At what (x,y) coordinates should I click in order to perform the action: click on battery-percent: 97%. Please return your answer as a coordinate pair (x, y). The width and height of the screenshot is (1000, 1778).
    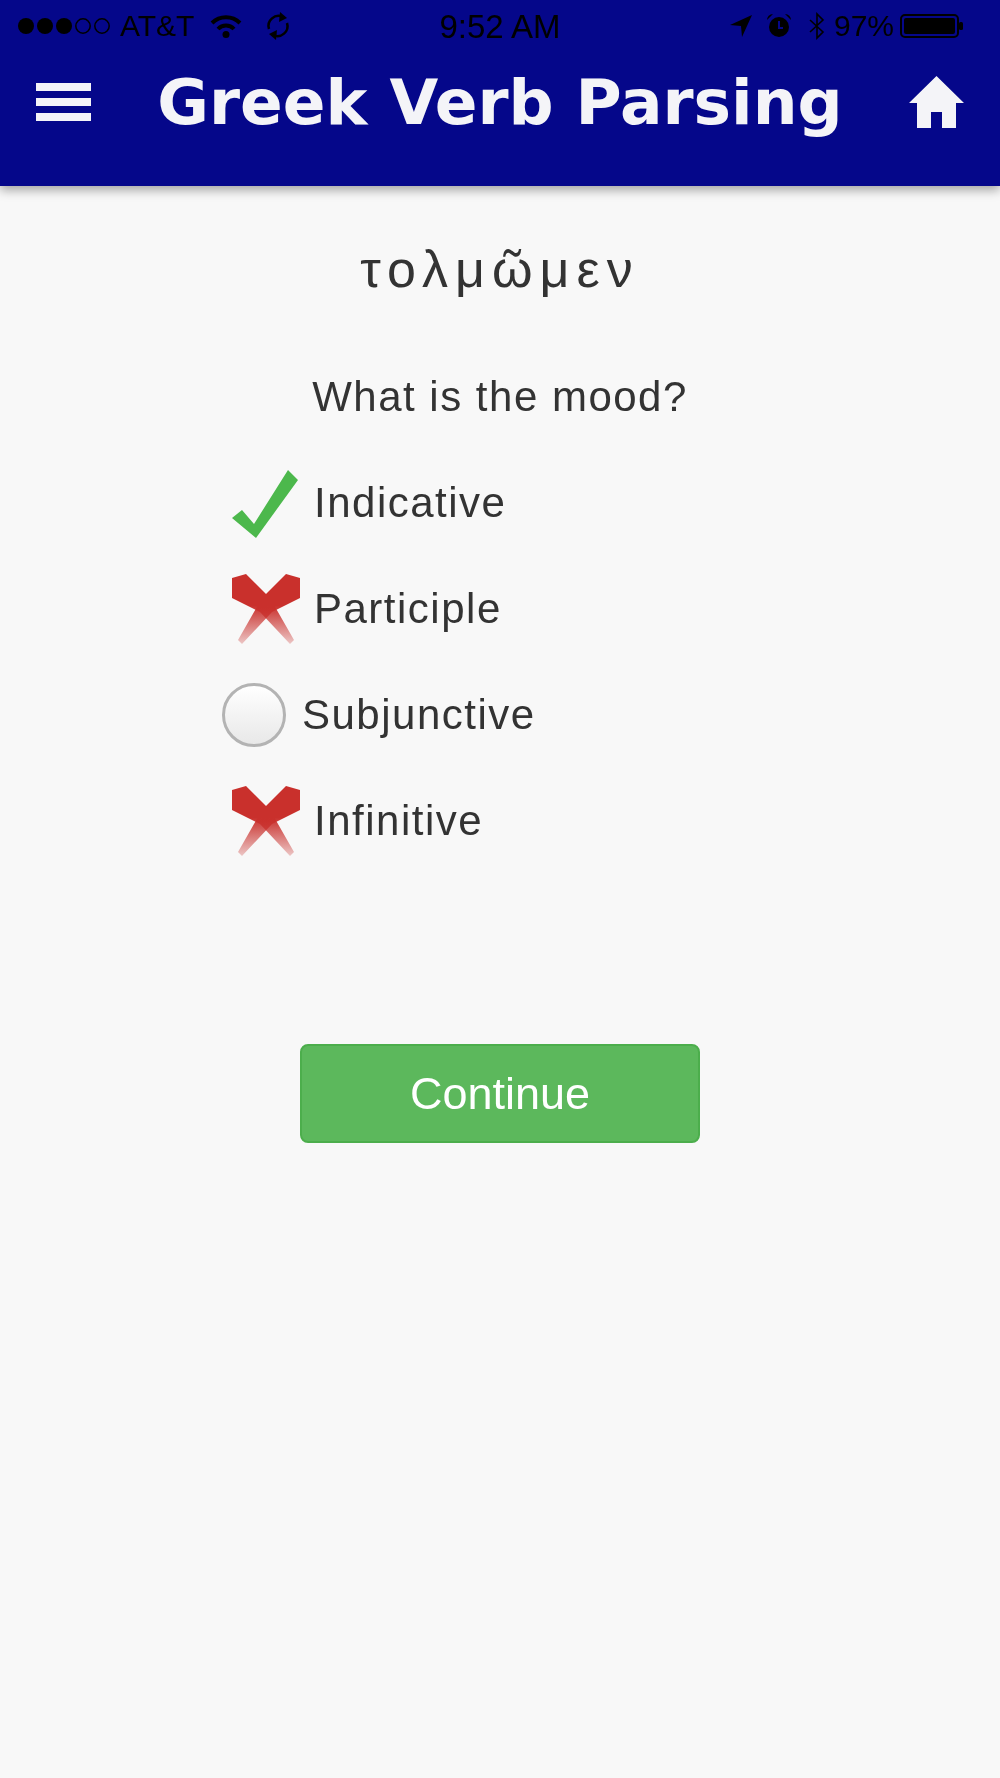
    Looking at the image, I should click on (863, 26).